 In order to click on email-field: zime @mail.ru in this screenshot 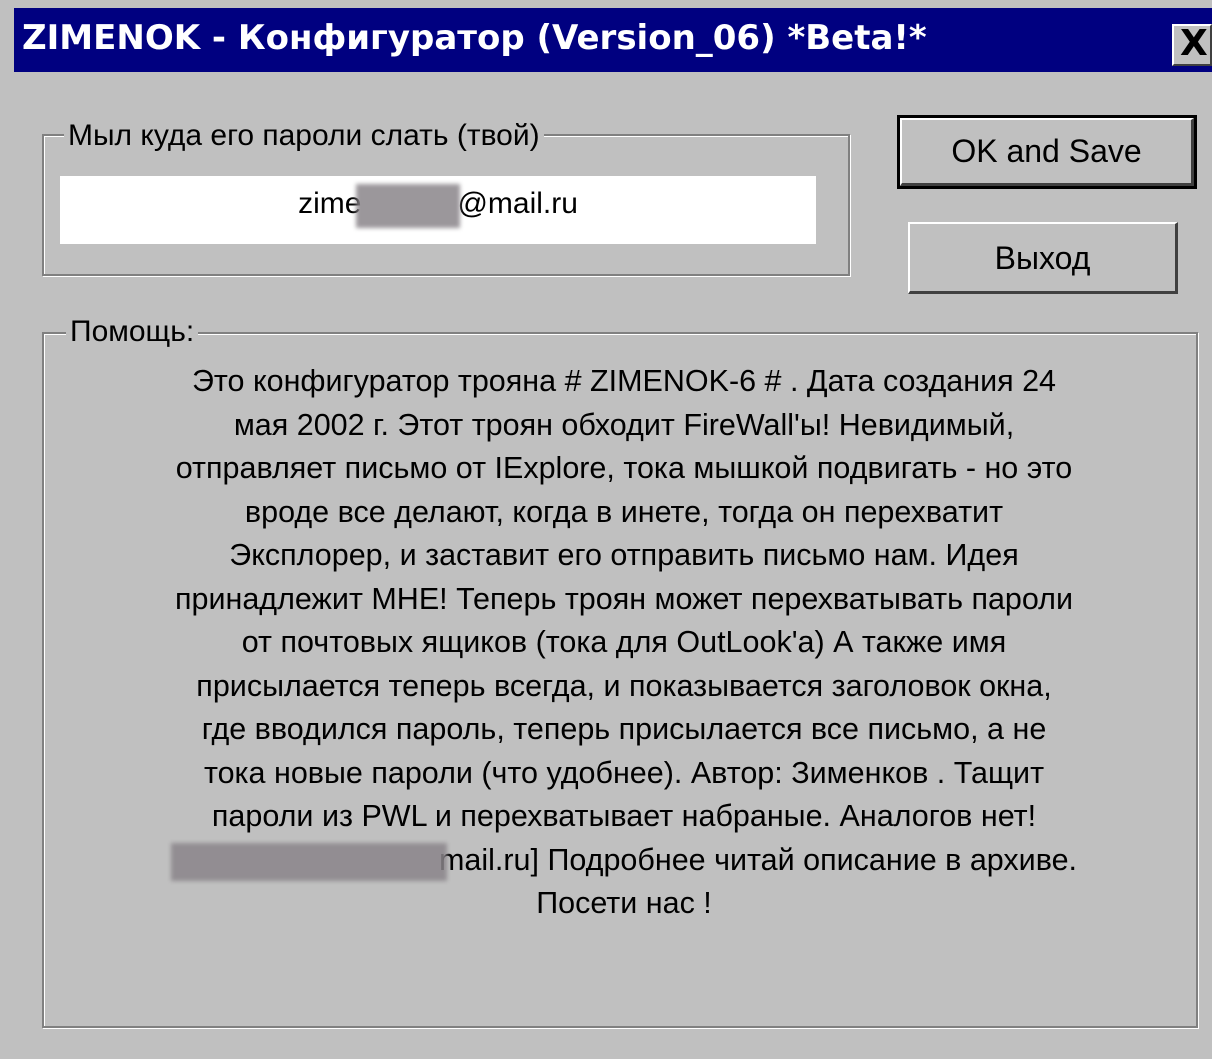, I will do `click(438, 210)`.